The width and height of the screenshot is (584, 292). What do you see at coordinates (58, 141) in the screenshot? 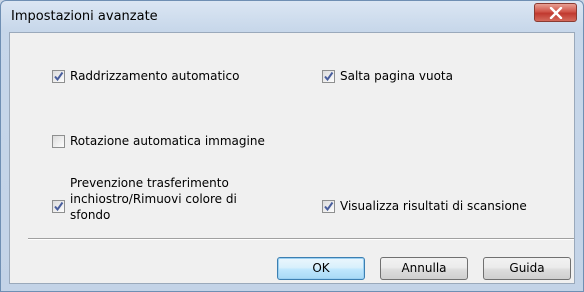
I see `auto-image-rotation-checkbox` at bounding box center [58, 141].